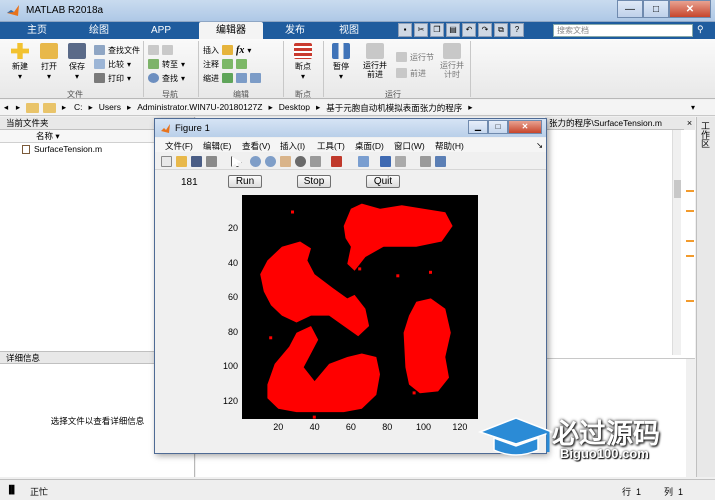 This screenshot has width=715, height=500. Describe the element at coordinates (6, 107) in the screenshot. I see `back-arrow-icon: ◂` at that location.